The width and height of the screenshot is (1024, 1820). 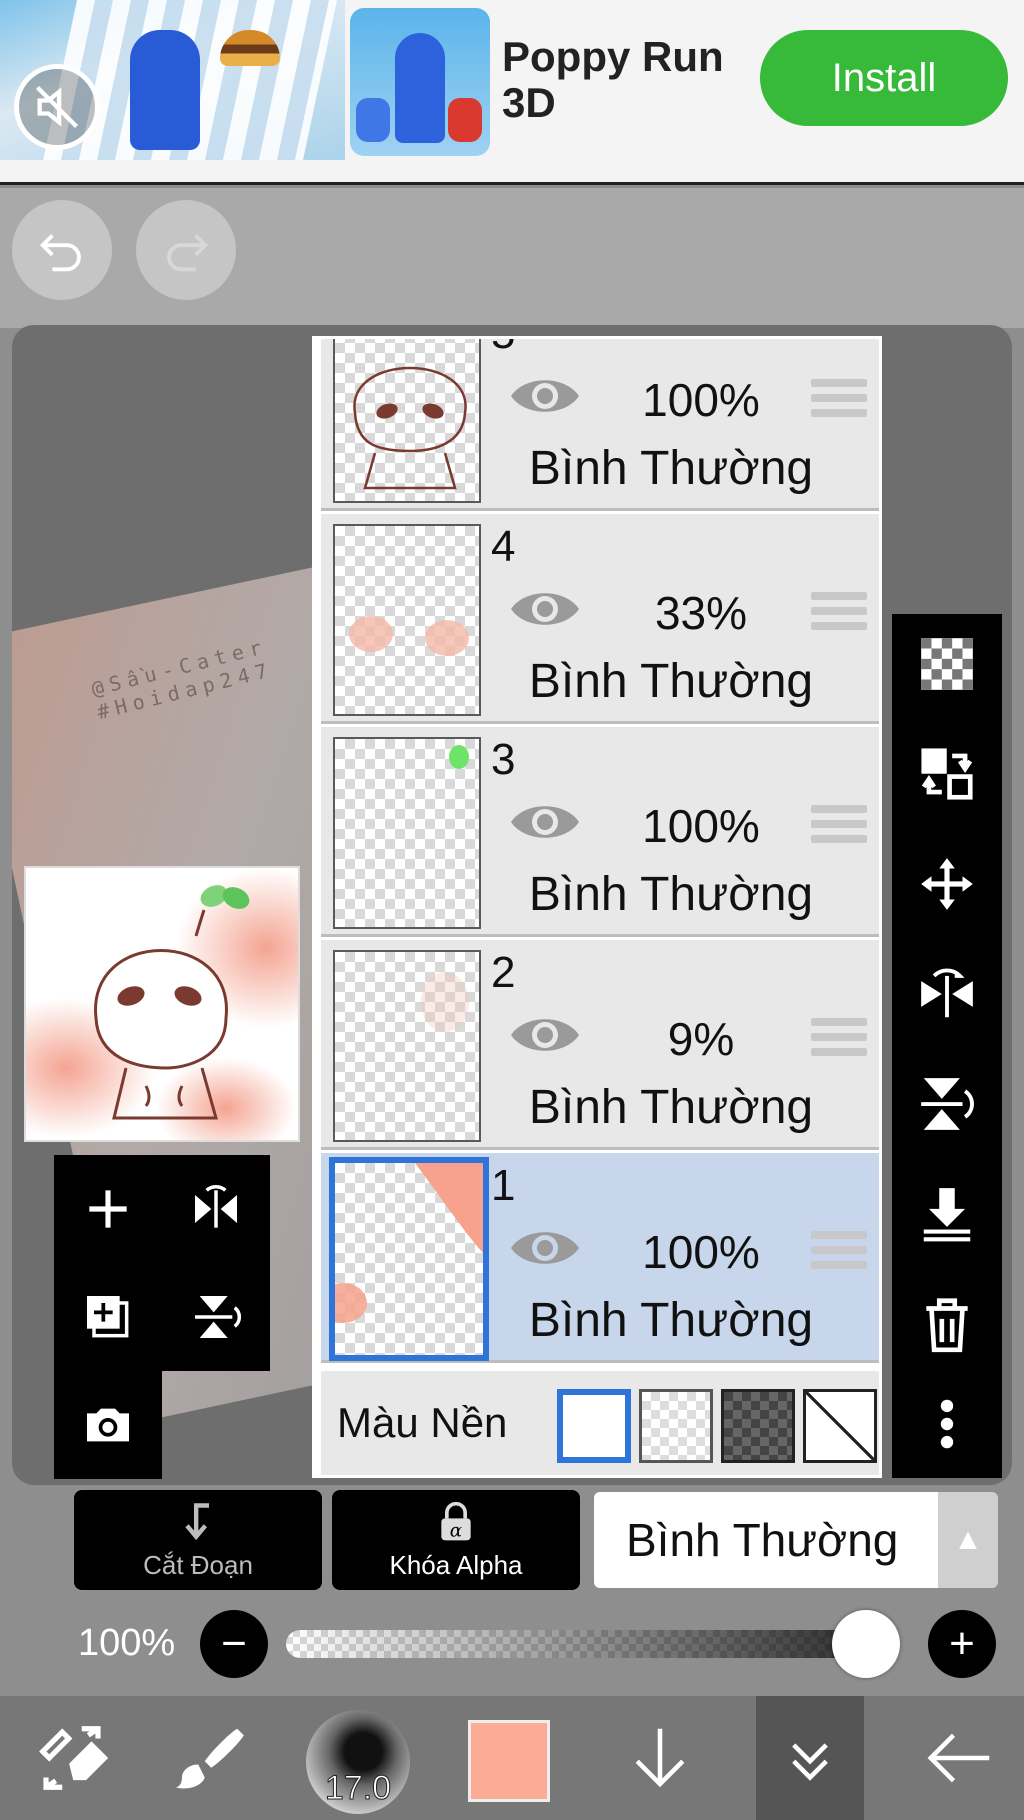 What do you see at coordinates (358, 1788) in the screenshot?
I see `brush-size-value: 17.0` at bounding box center [358, 1788].